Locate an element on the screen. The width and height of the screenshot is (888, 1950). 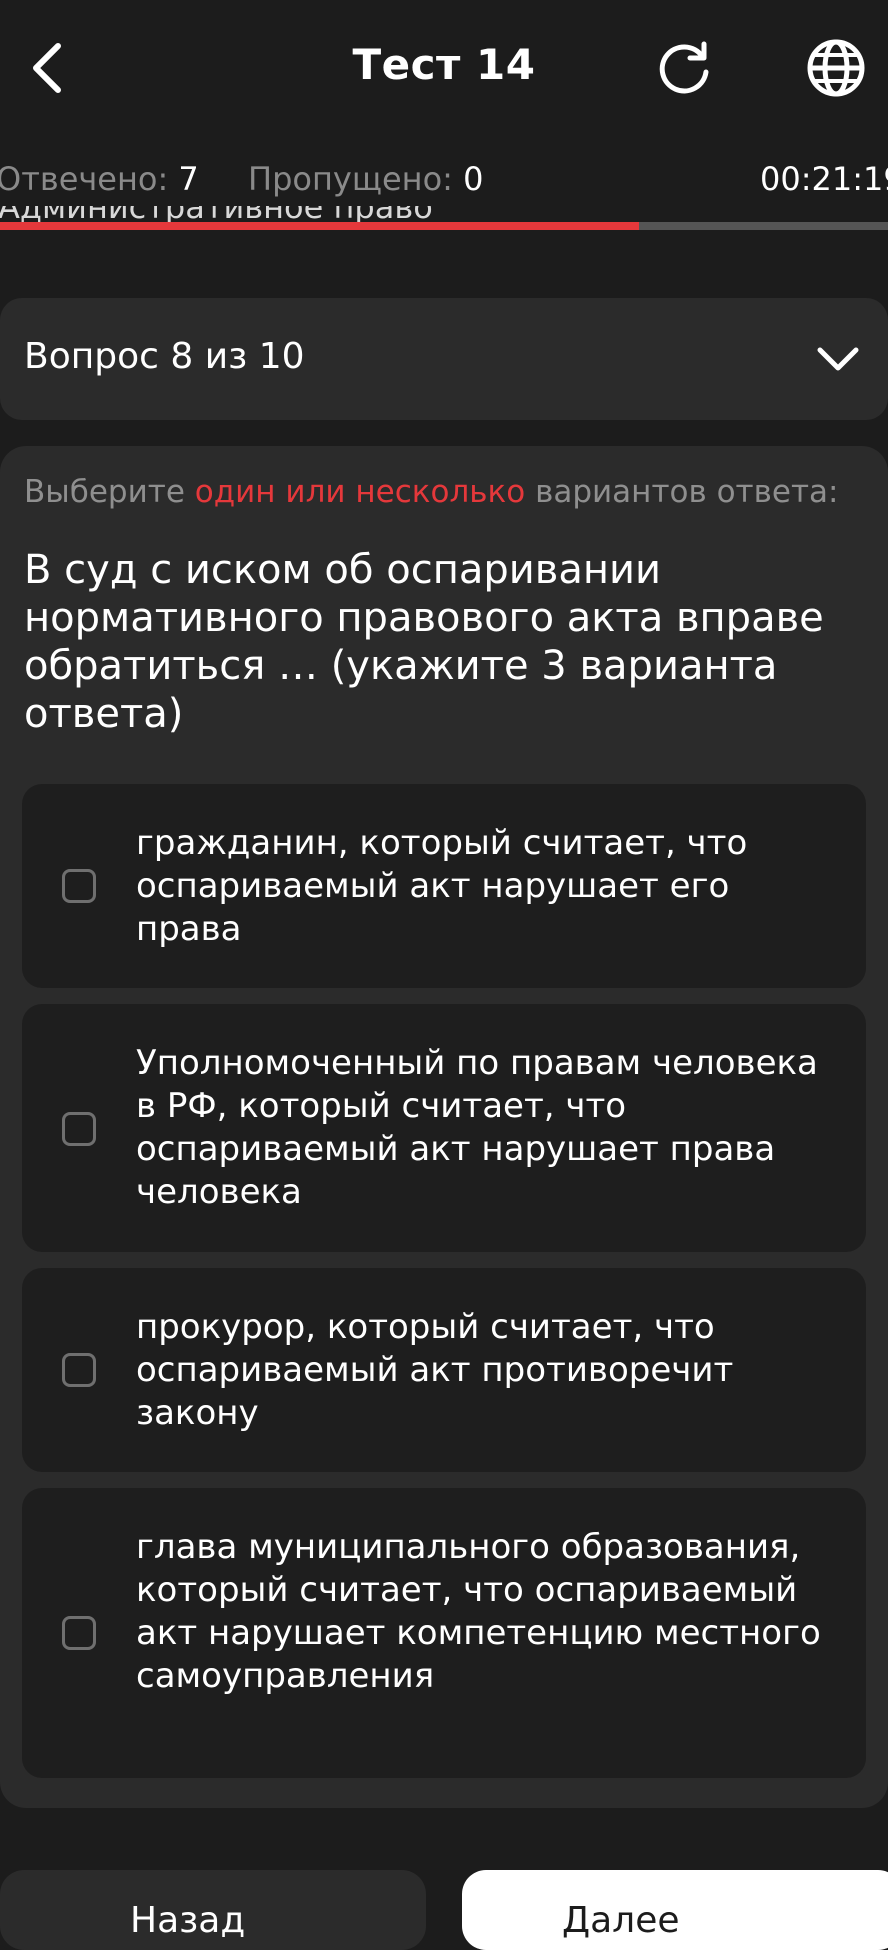
restart-button is located at coordinates (684, 68).